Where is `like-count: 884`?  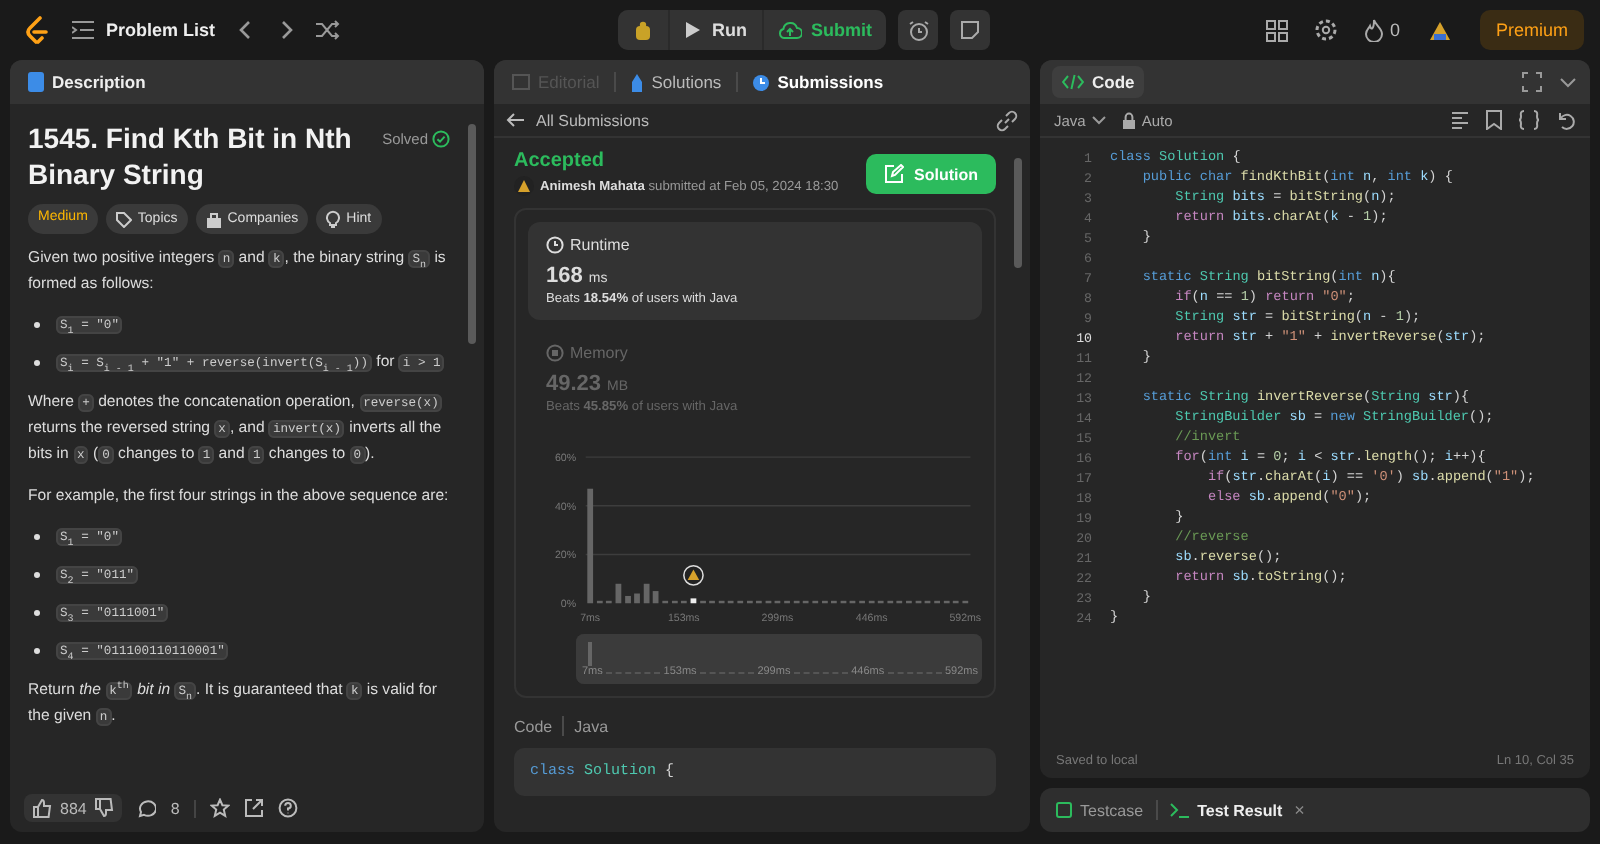
like-count: 884 is located at coordinates (73, 808).